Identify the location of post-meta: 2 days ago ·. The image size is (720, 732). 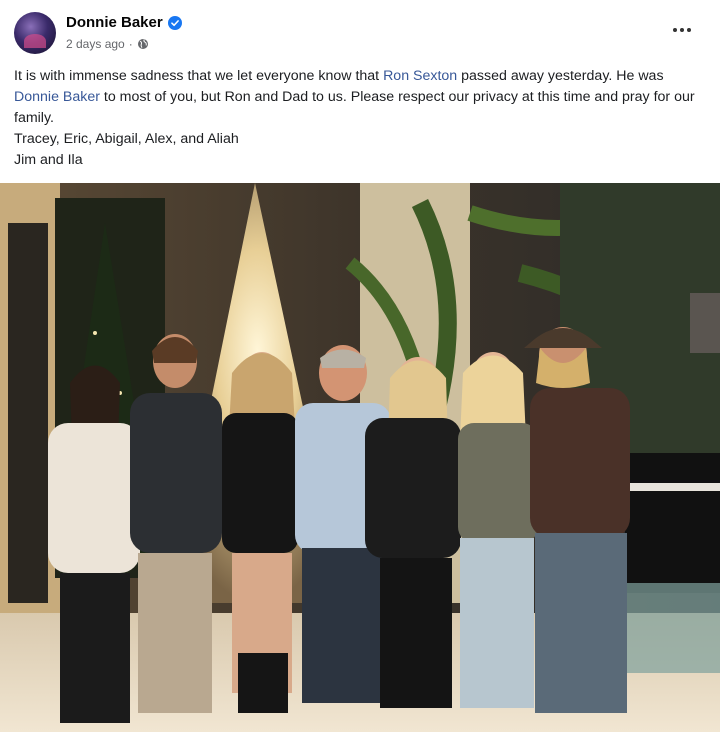
(107, 44).